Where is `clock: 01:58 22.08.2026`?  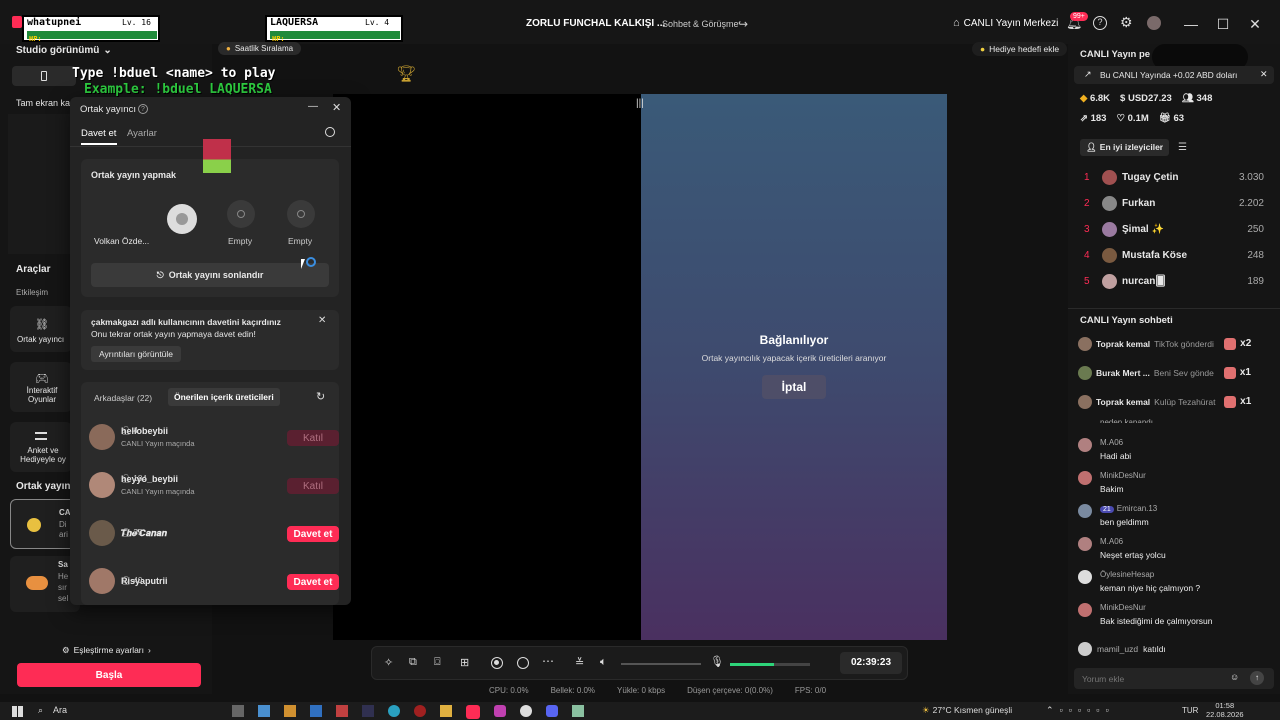 clock: 01:58 22.08.2026 is located at coordinates (1225, 710).